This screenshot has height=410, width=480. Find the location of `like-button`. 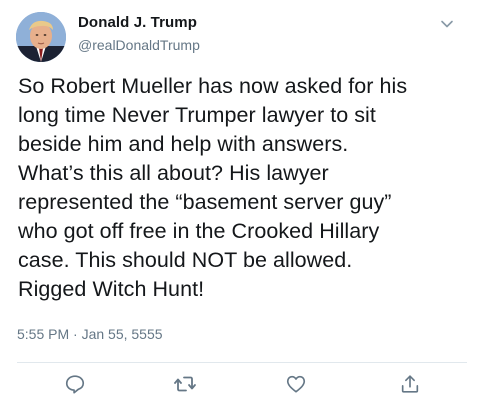

like-button is located at coordinates (296, 384).